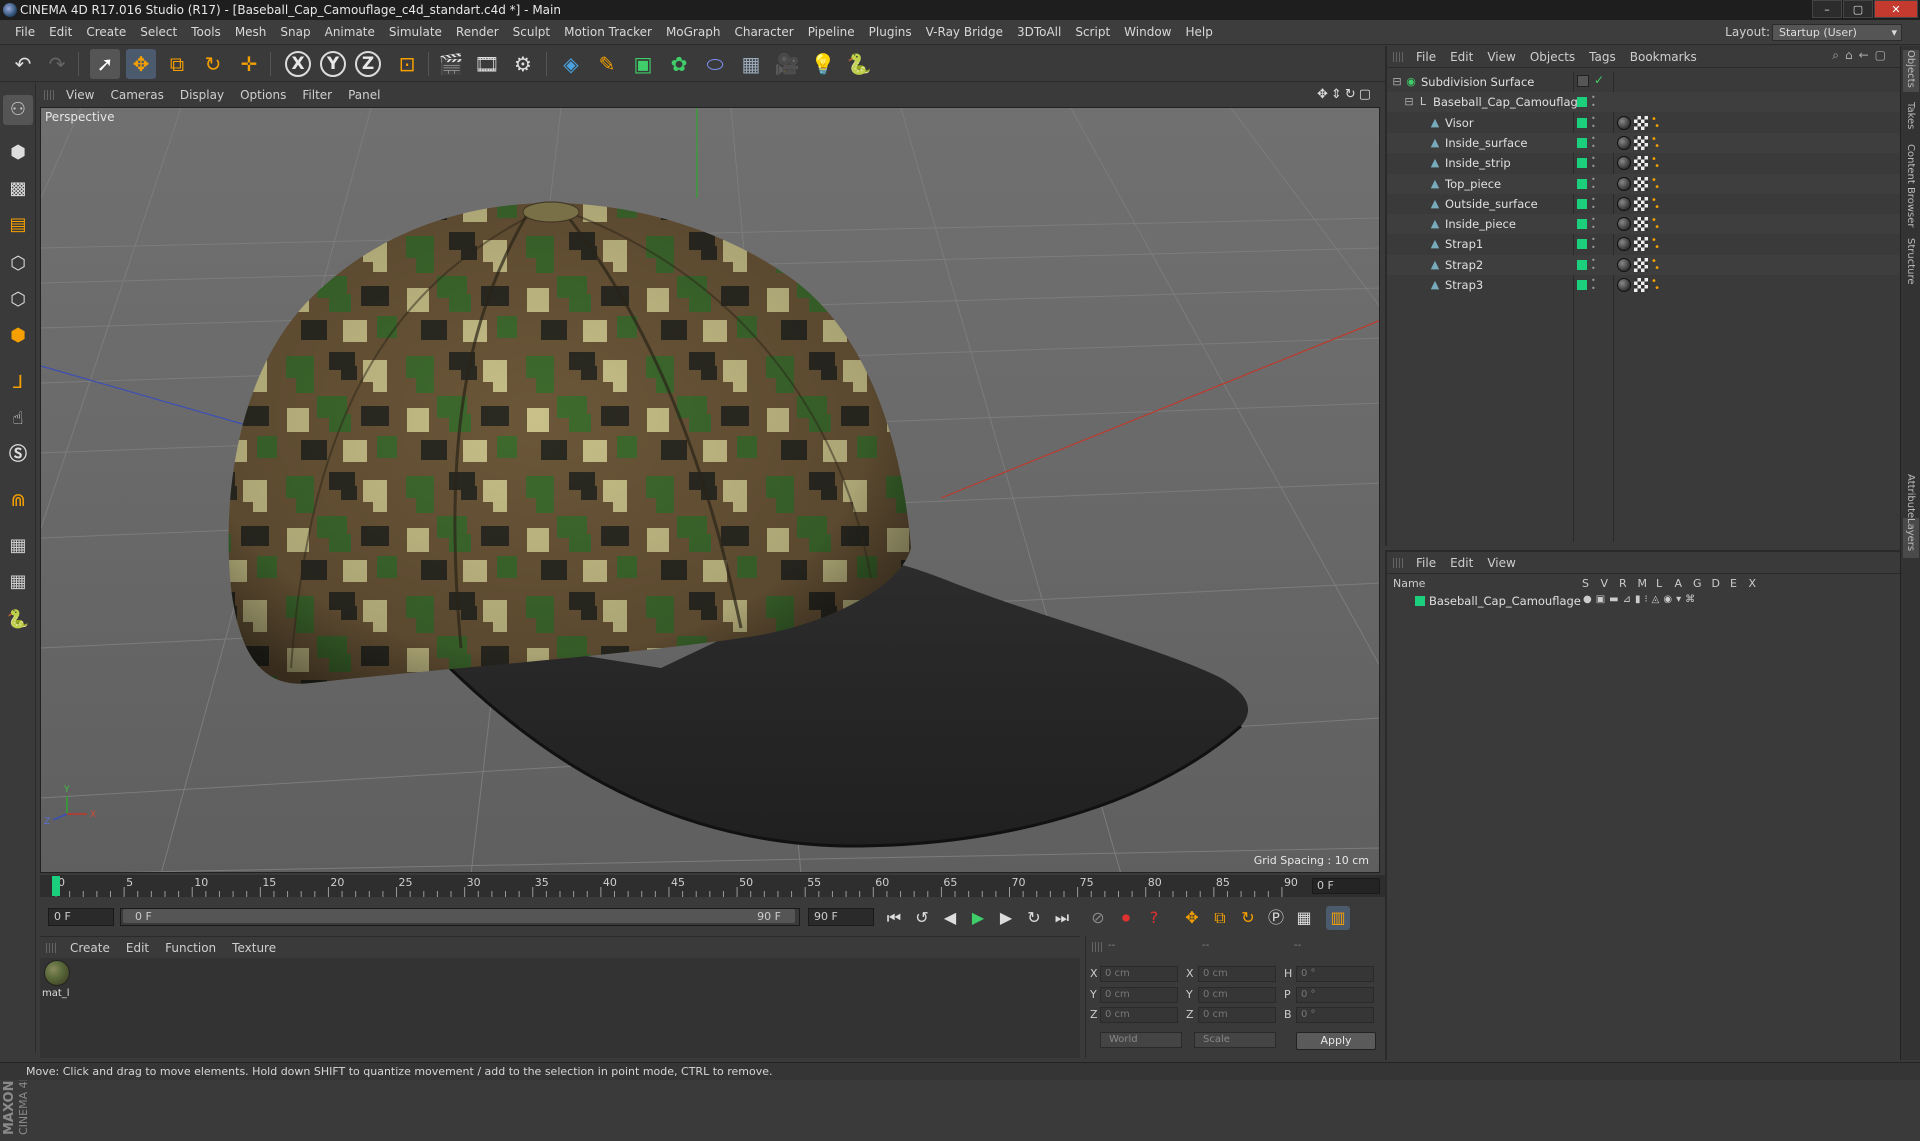 The image size is (1920, 1141). Describe the element at coordinates (18, 419) in the screenshot. I see `tweak-mode-button: ☝` at that location.